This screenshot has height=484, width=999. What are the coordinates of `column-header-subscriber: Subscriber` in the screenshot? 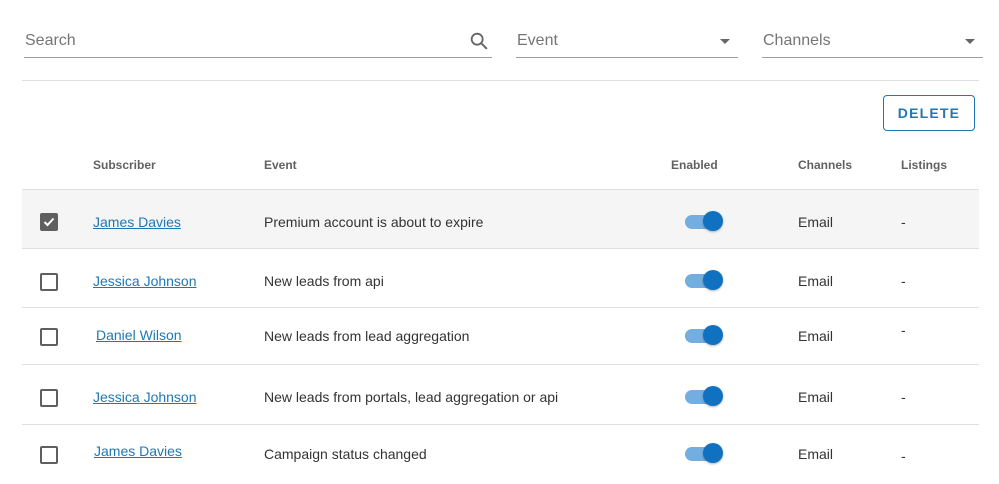 It's located at (124, 165).